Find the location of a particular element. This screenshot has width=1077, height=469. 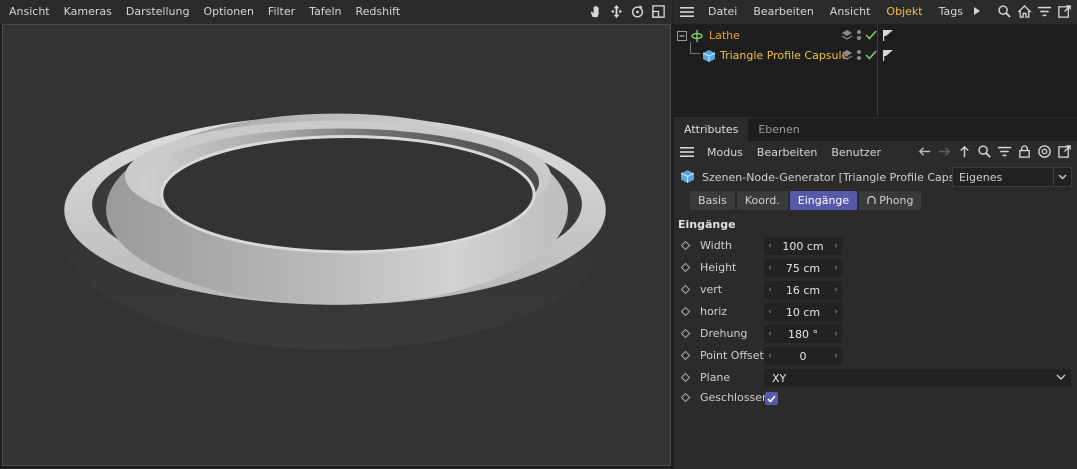

viewport-menu-optionen: Optionen is located at coordinates (228, 12).